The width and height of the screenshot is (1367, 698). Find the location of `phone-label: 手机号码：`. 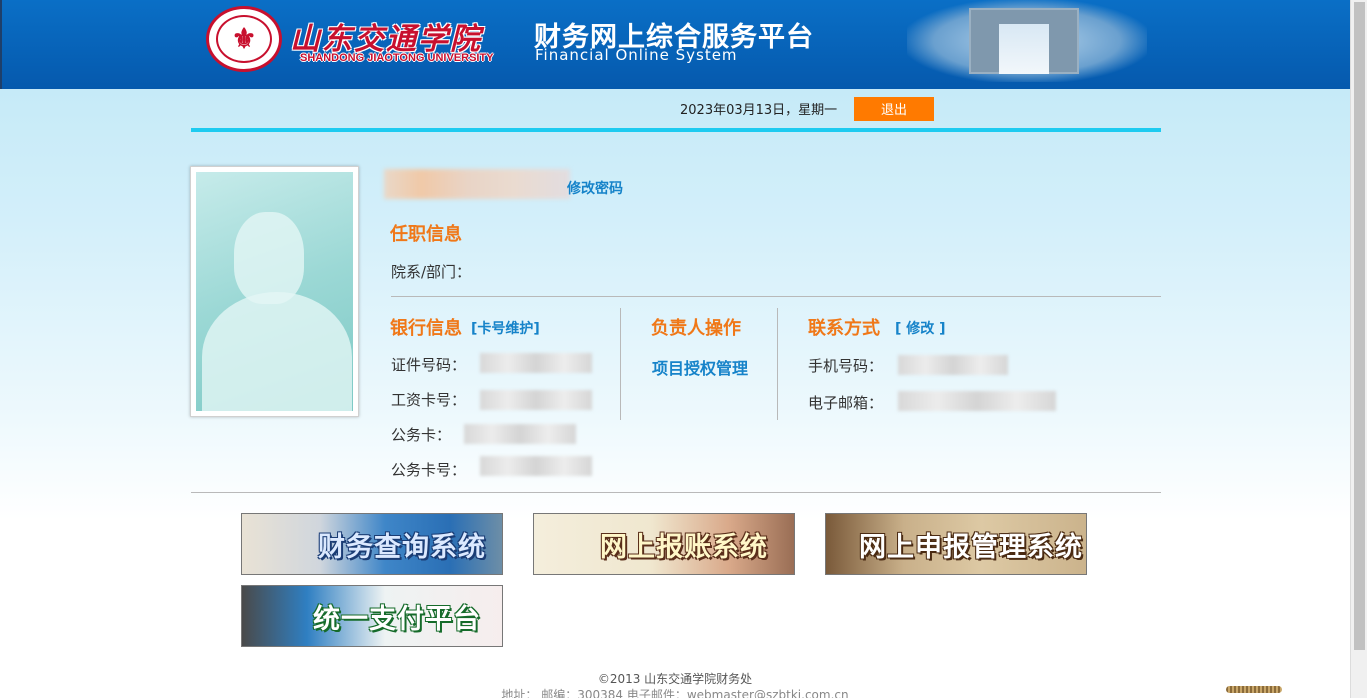

phone-label: 手机号码： is located at coordinates (846, 366).